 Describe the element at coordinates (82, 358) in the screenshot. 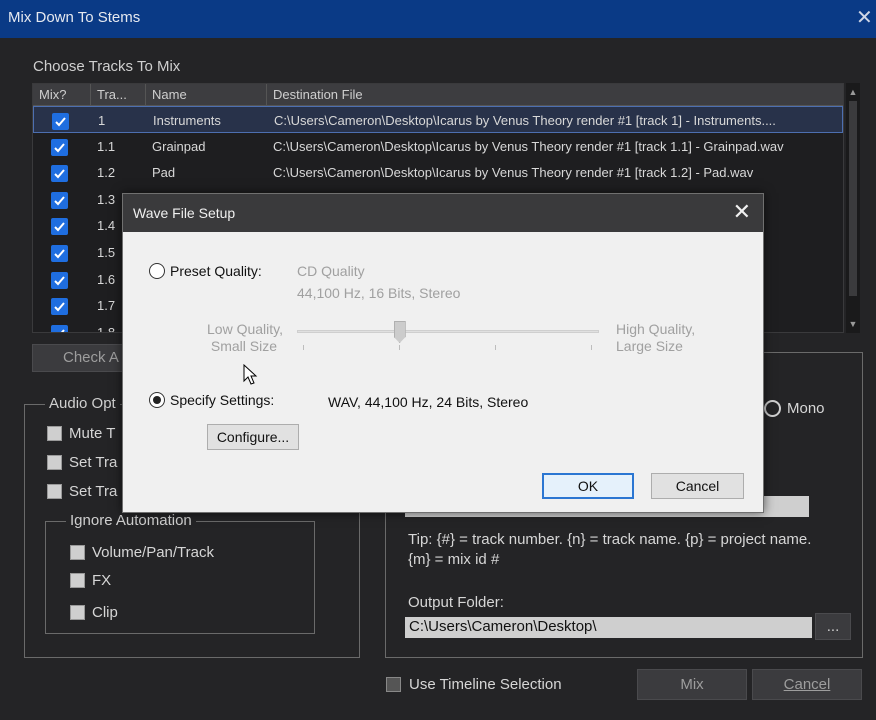

I see `check-all-button: Check A` at that location.